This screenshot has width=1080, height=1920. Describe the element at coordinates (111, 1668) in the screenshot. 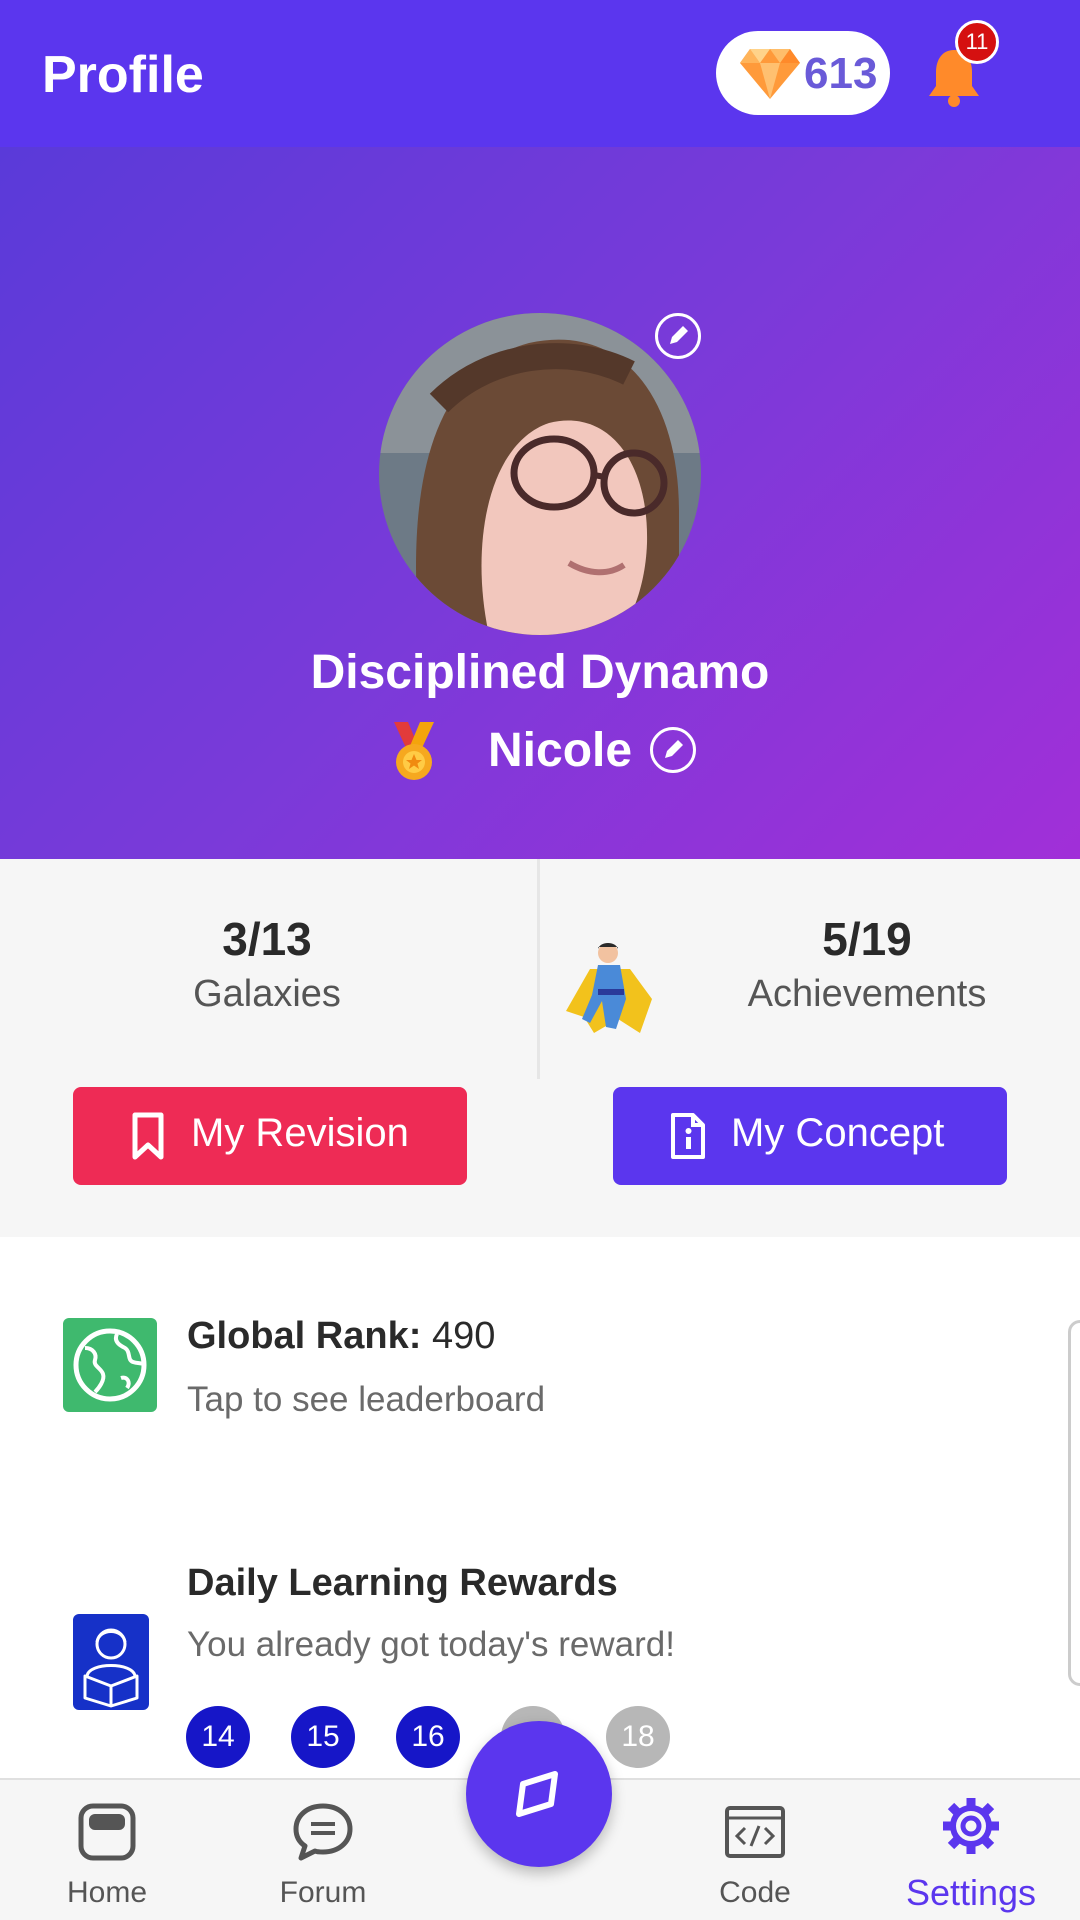

I see `reading-person-icon` at that location.